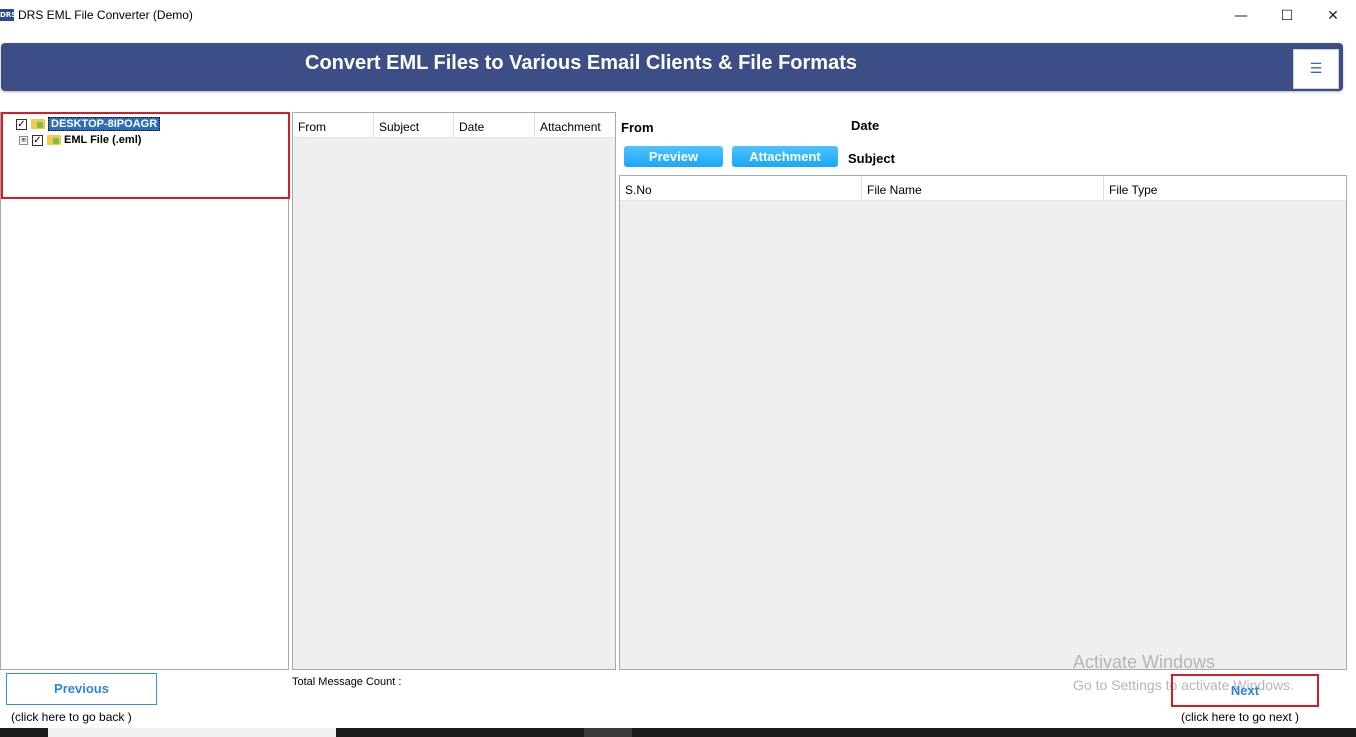  I want to click on column-header-file-name: File Name, so click(983, 188).